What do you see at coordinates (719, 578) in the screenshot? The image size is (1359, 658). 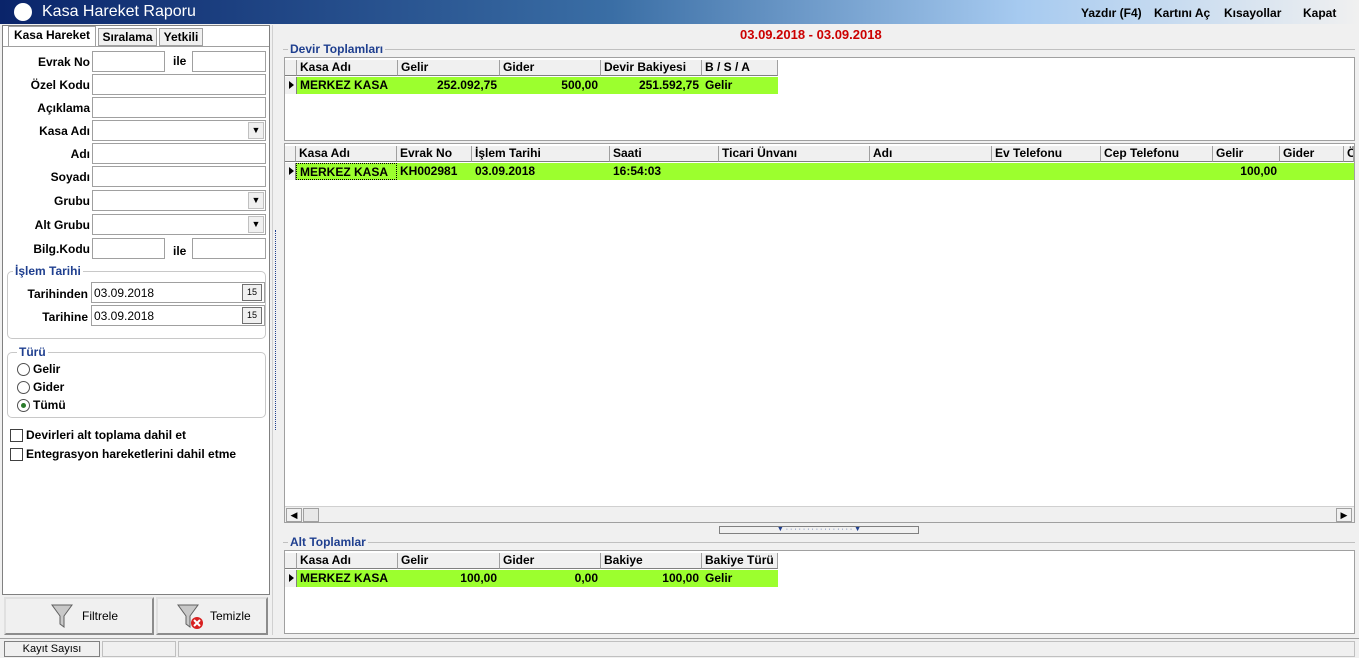 I see `alt-cell-bakiye-turu: Gelir` at bounding box center [719, 578].